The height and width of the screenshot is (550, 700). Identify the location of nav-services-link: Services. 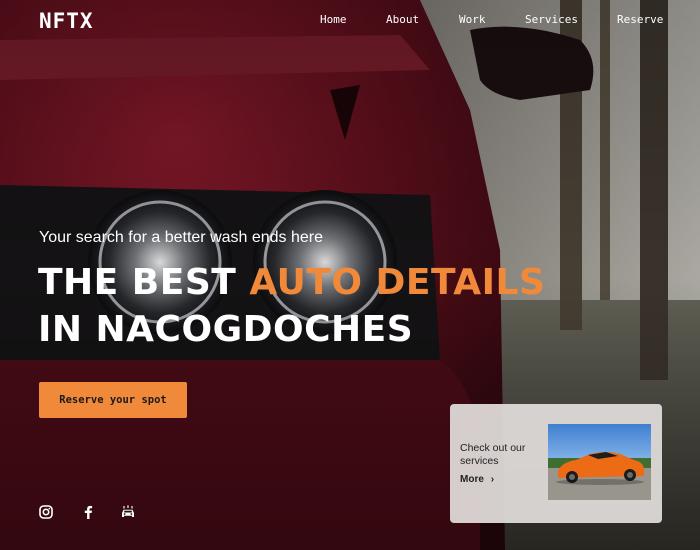
(551, 19).